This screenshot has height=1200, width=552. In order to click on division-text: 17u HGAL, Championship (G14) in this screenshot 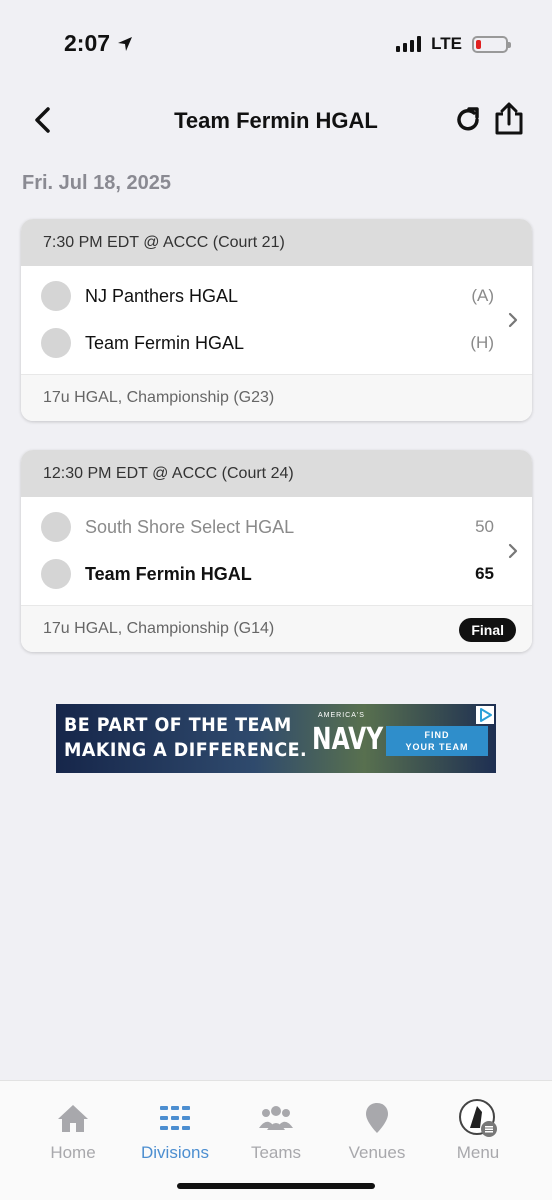, I will do `click(159, 628)`.